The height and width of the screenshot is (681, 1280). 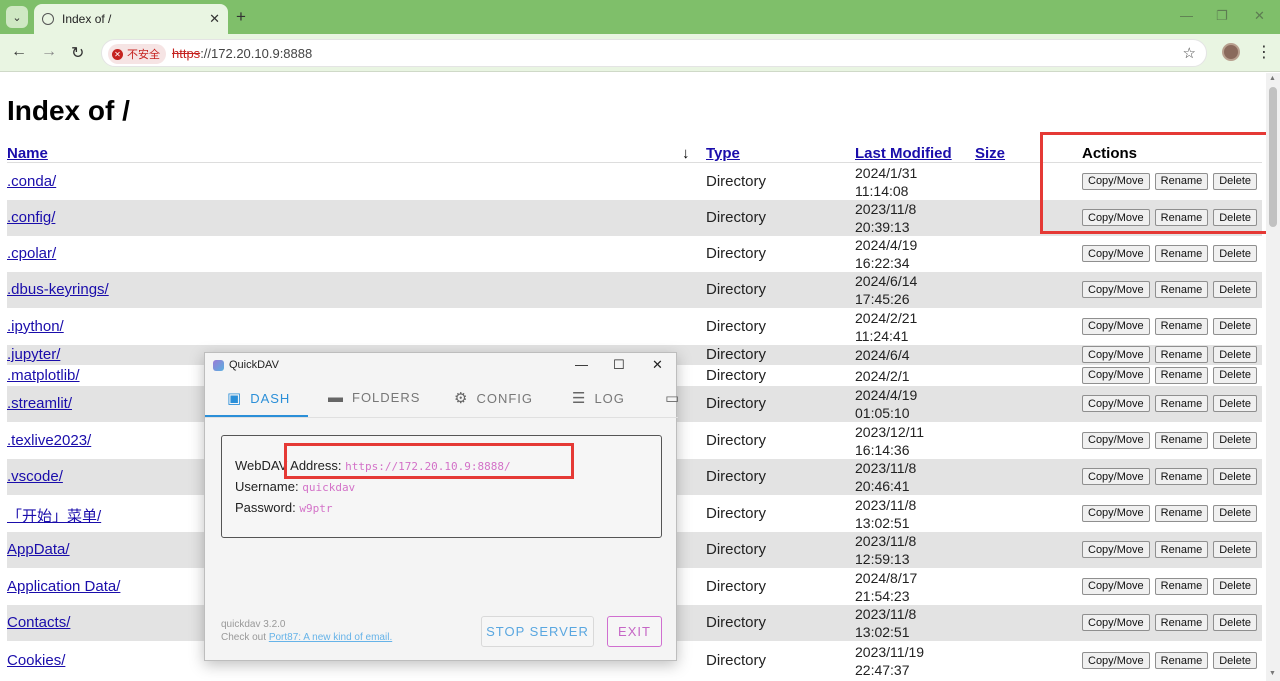 What do you see at coordinates (38, 622) in the screenshot?
I see `file-link: Contacts/` at bounding box center [38, 622].